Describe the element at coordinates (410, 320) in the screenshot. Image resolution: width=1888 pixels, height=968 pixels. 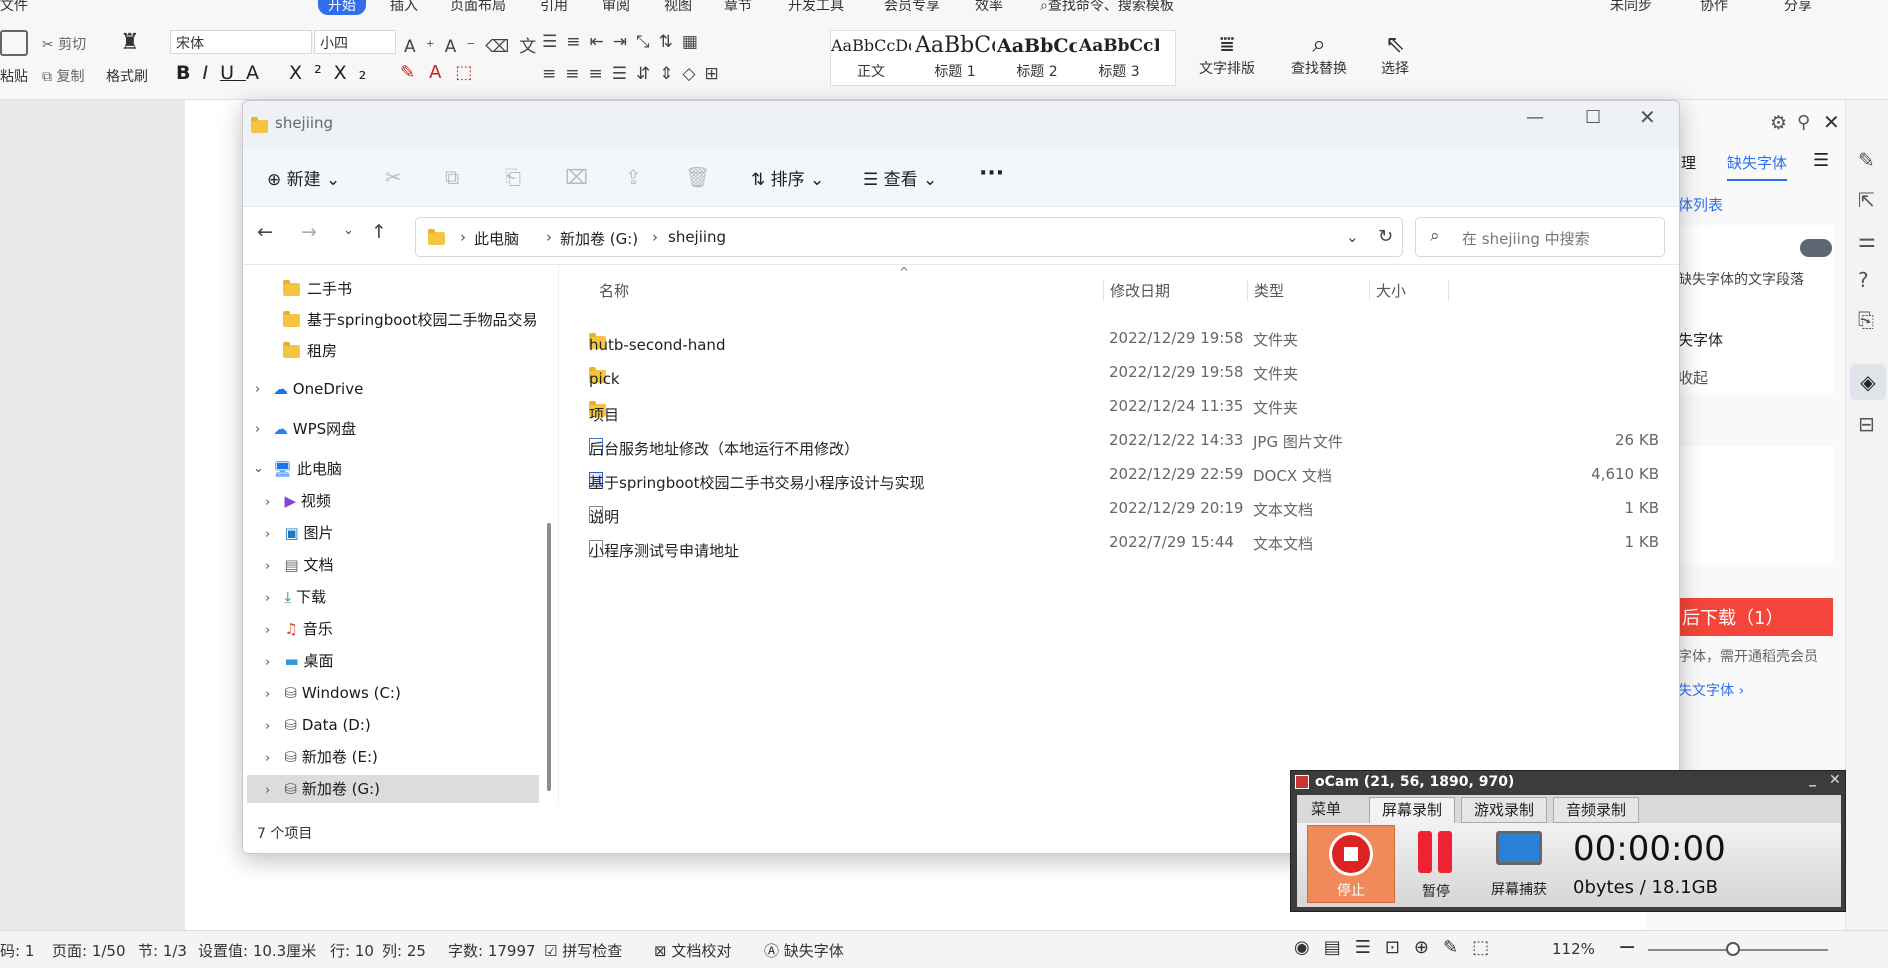
I see `nav-folder-springboot: 基于springboot校园二手物品交易` at that location.